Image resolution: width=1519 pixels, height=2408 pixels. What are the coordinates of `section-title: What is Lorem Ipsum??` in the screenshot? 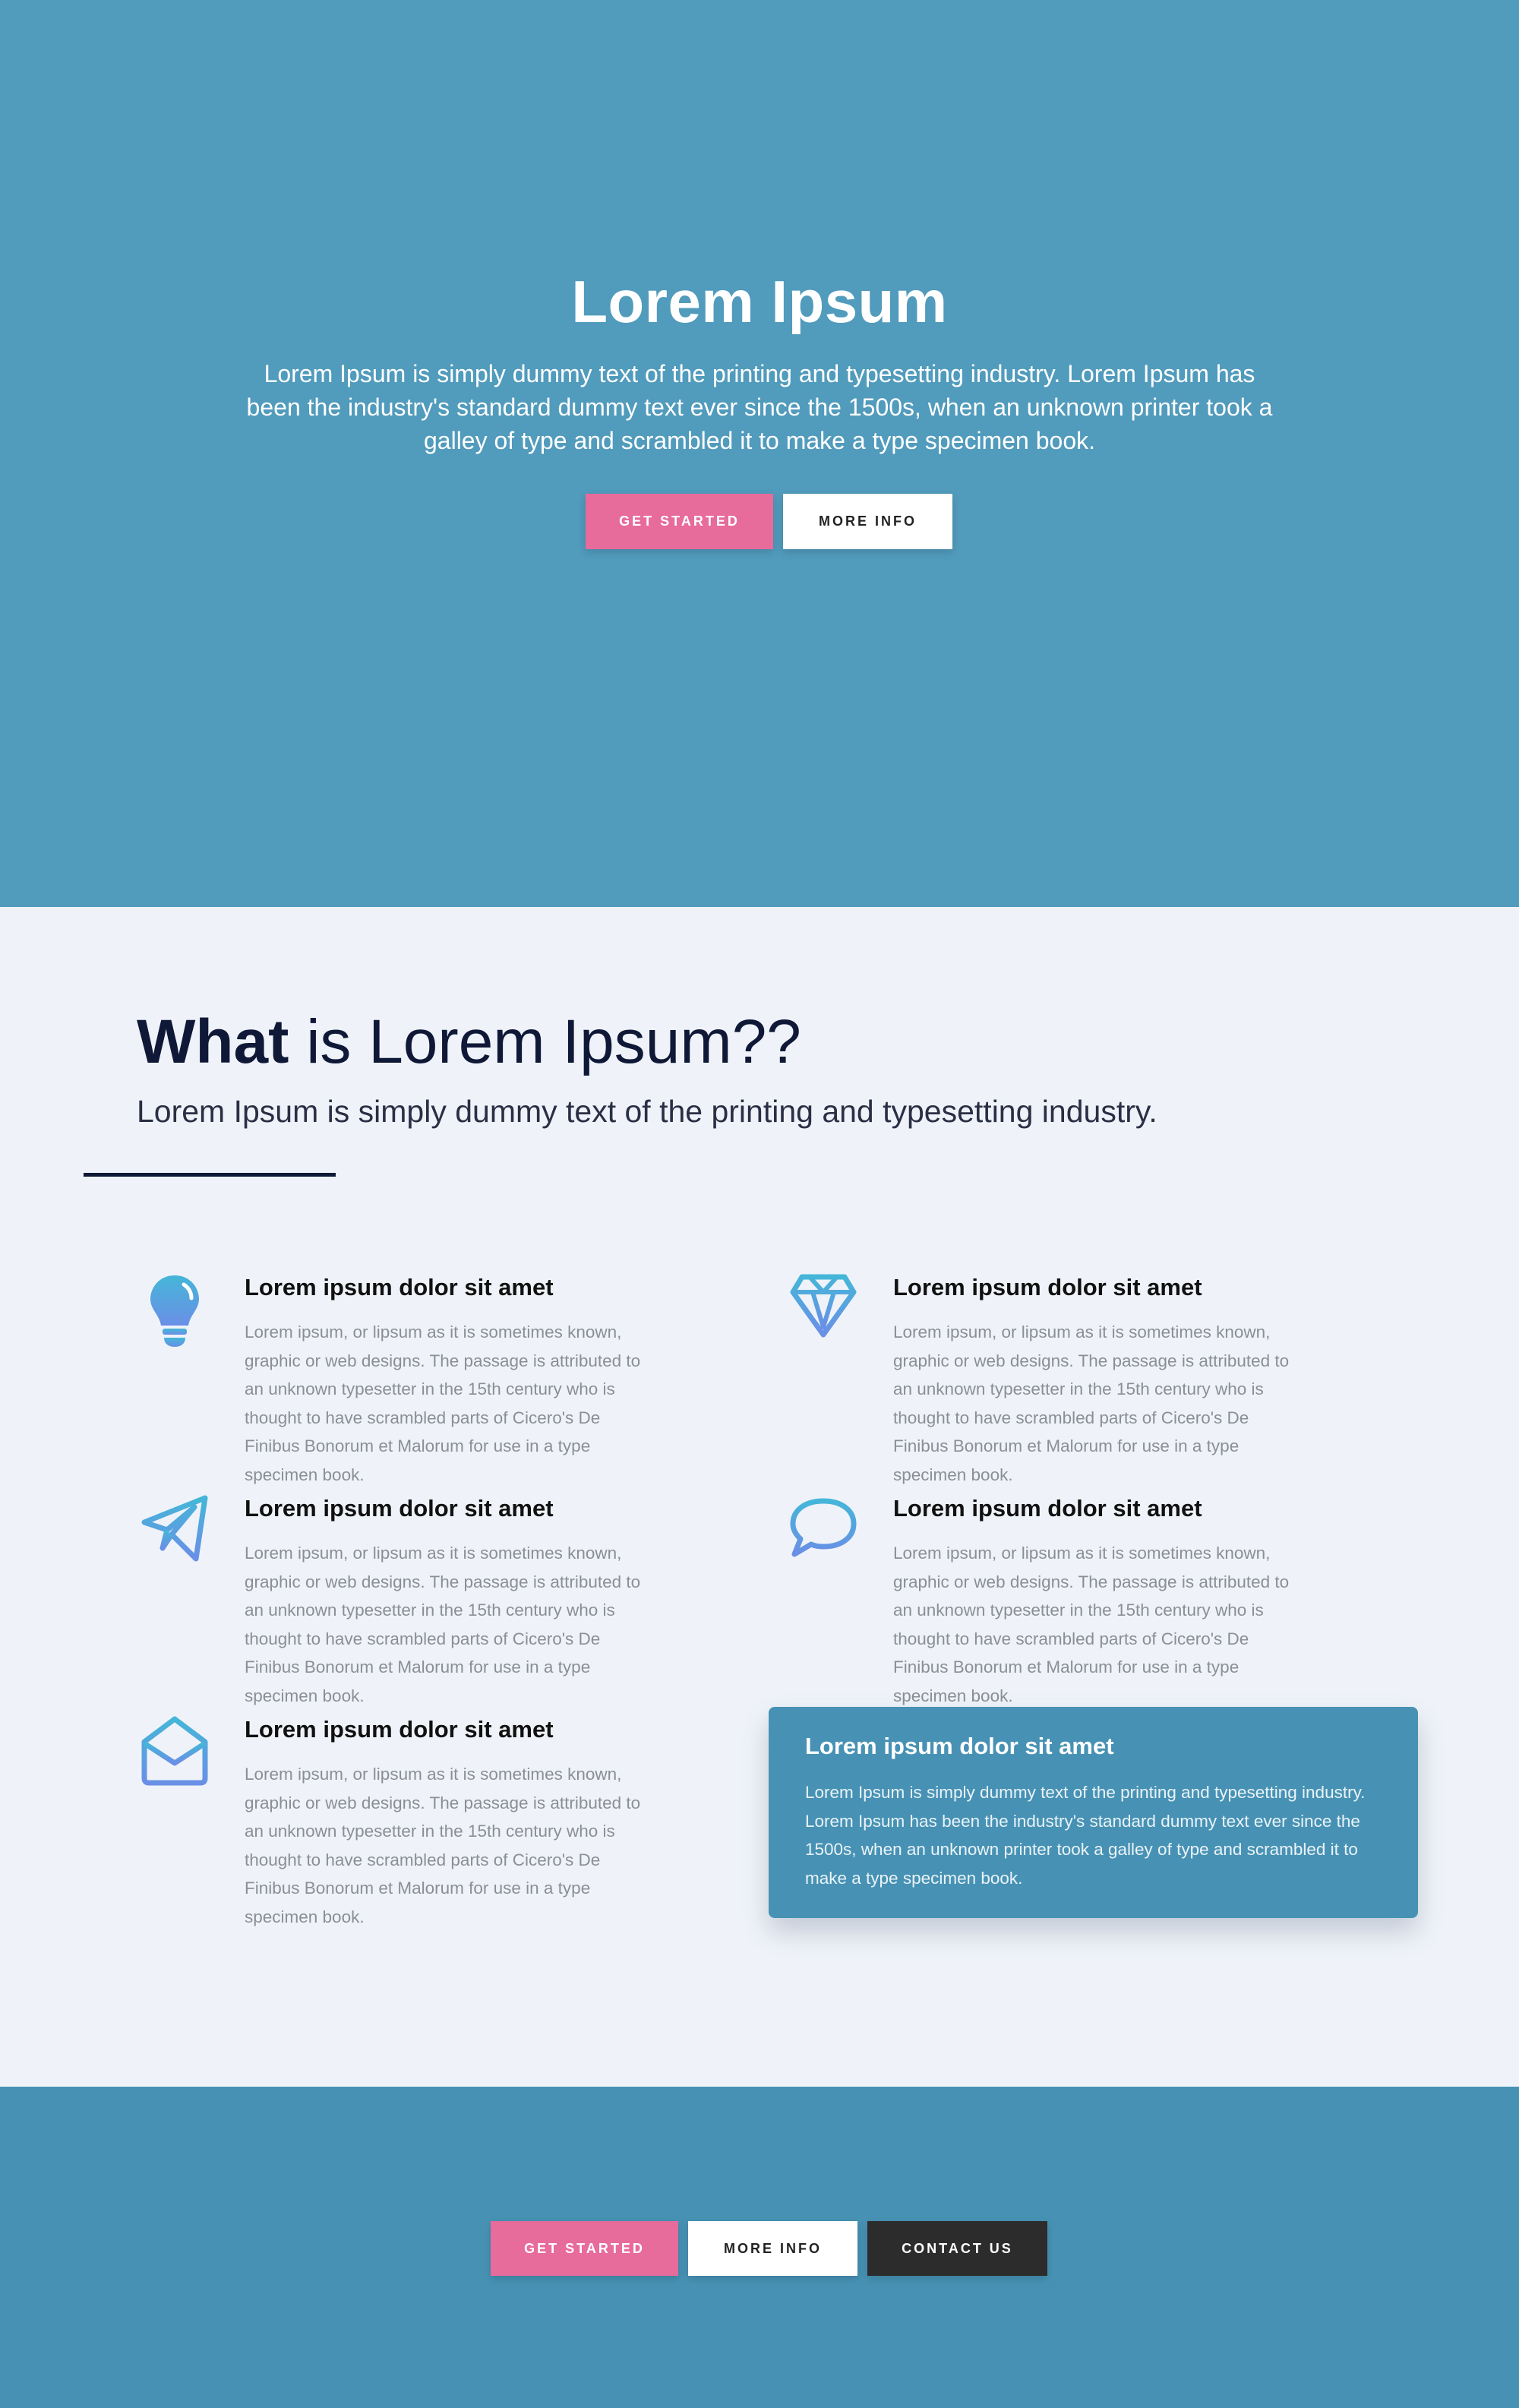 It's located at (469, 1042).